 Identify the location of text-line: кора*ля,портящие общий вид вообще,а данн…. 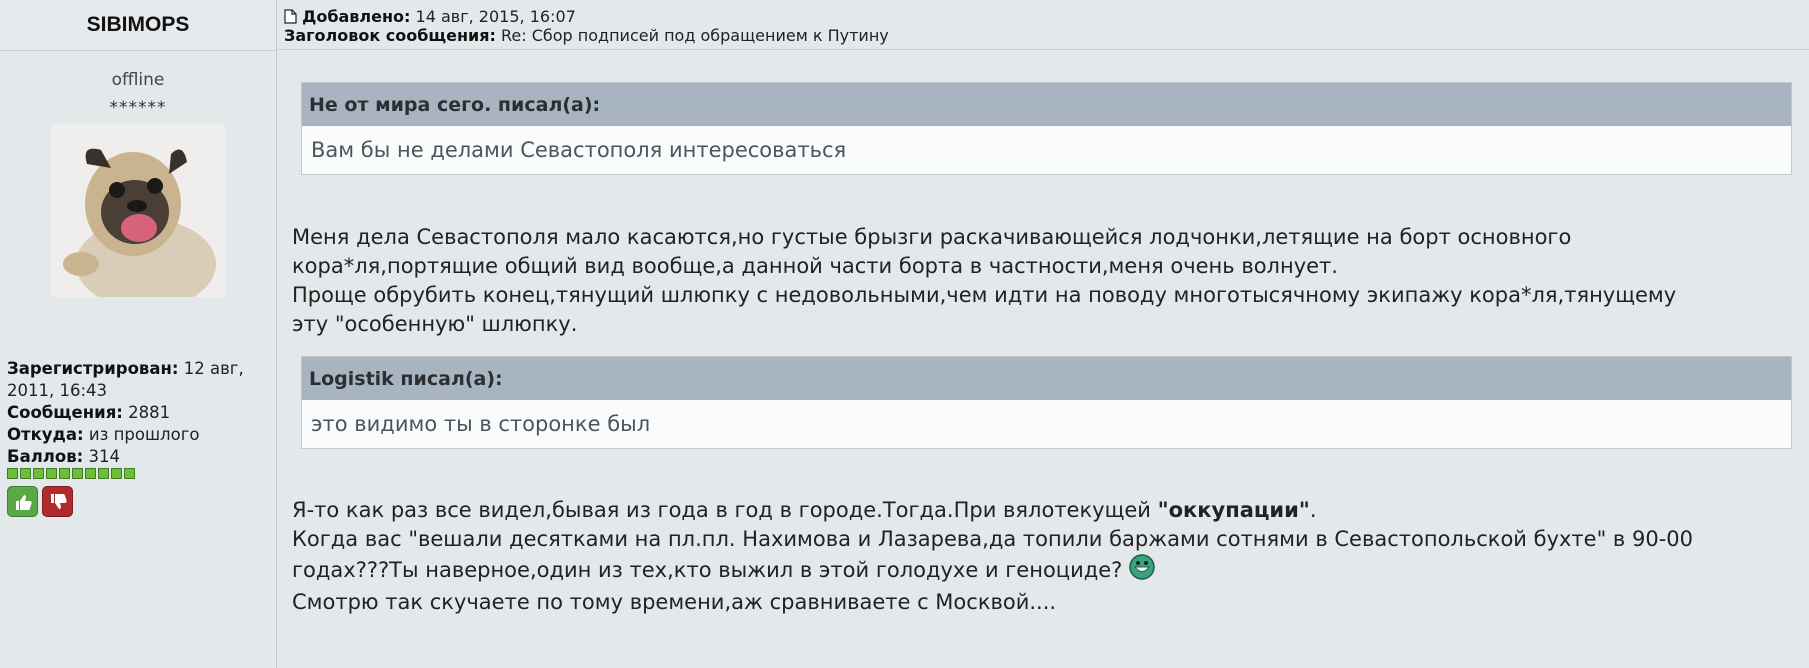
(815, 266).